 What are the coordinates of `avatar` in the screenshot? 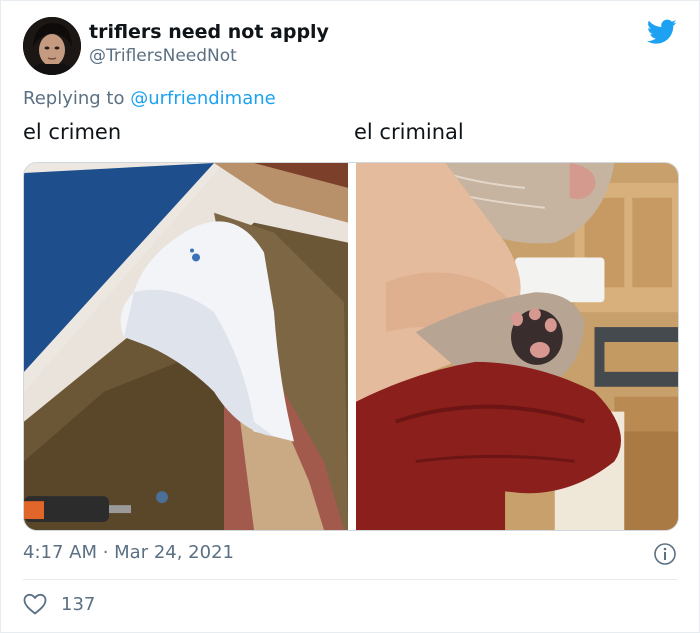 It's located at (52, 46).